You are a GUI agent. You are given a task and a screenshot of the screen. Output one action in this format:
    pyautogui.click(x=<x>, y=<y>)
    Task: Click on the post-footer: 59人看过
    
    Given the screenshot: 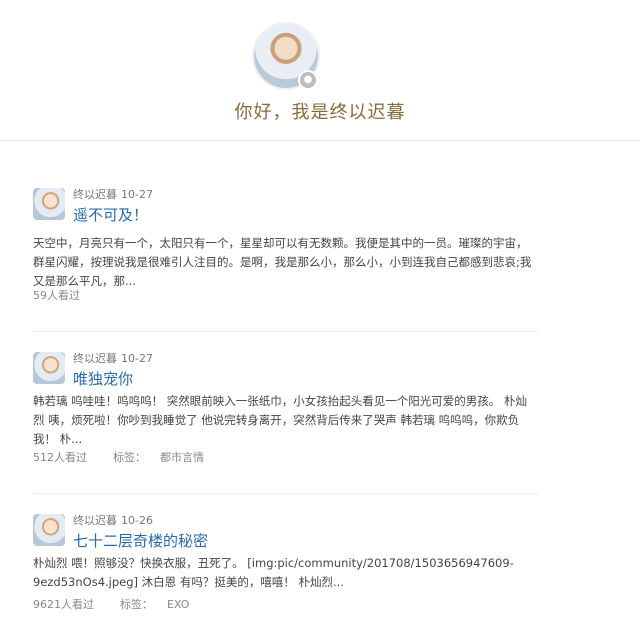 What is the action you would take?
    pyautogui.click(x=56, y=295)
    